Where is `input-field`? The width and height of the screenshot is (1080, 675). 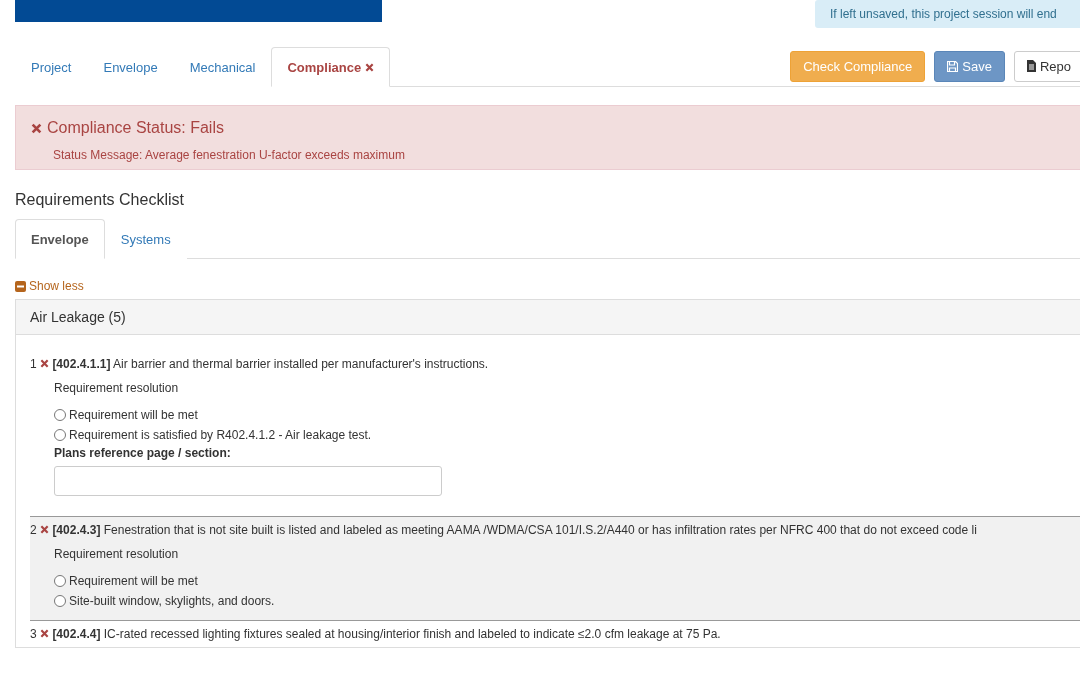 input-field is located at coordinates (248, 481).